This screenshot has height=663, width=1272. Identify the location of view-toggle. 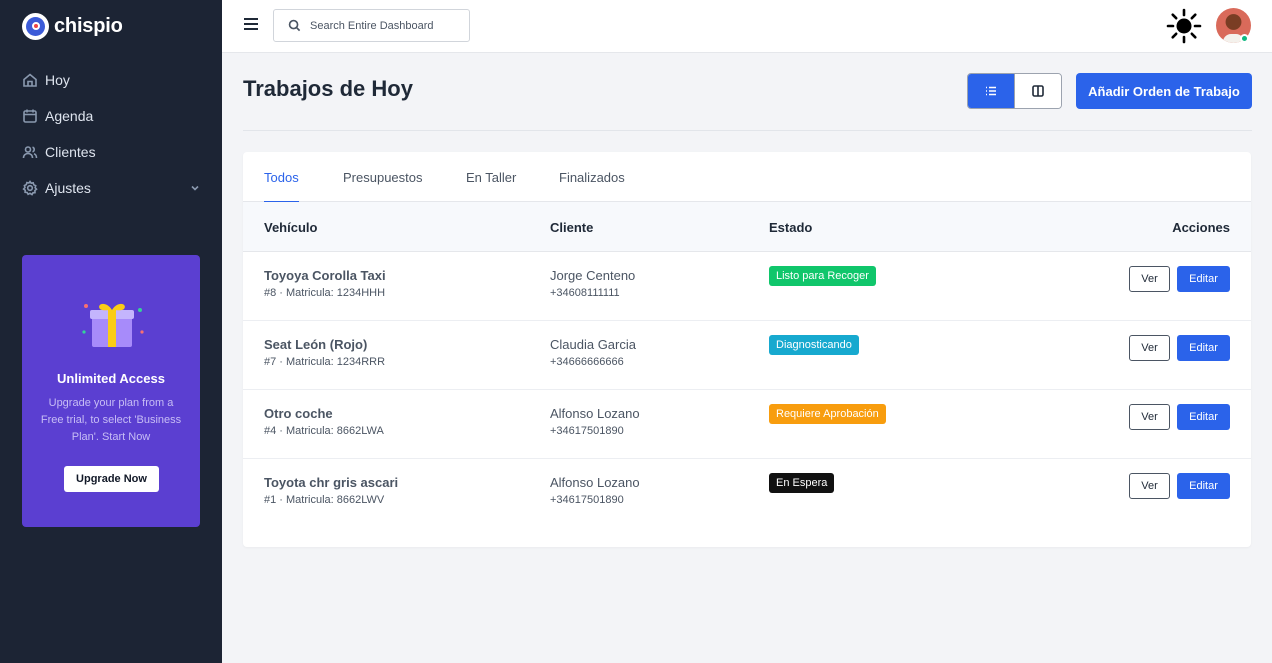
(1014, 91).